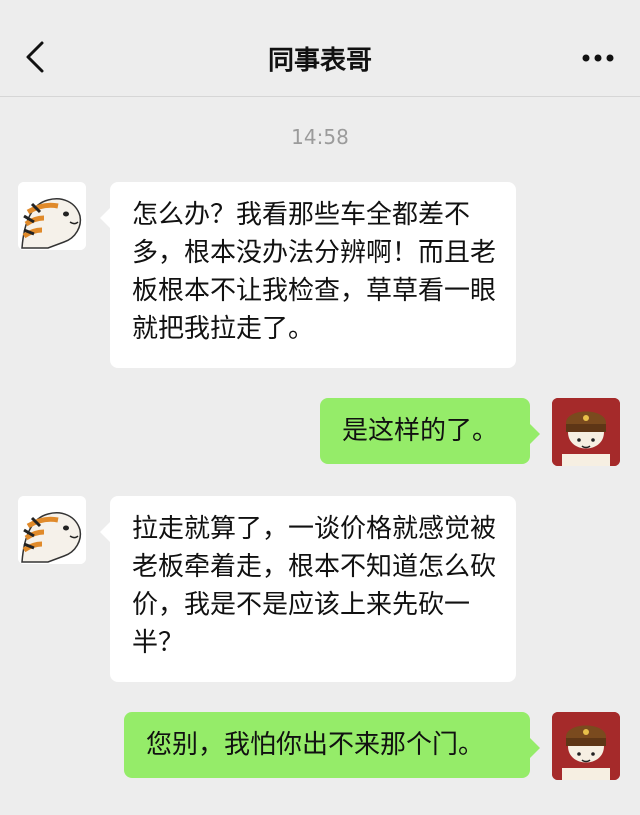 The width and height of the screenshot is (640, 815). I want to click on message-timestamp: 14:58, so click(320, 137).